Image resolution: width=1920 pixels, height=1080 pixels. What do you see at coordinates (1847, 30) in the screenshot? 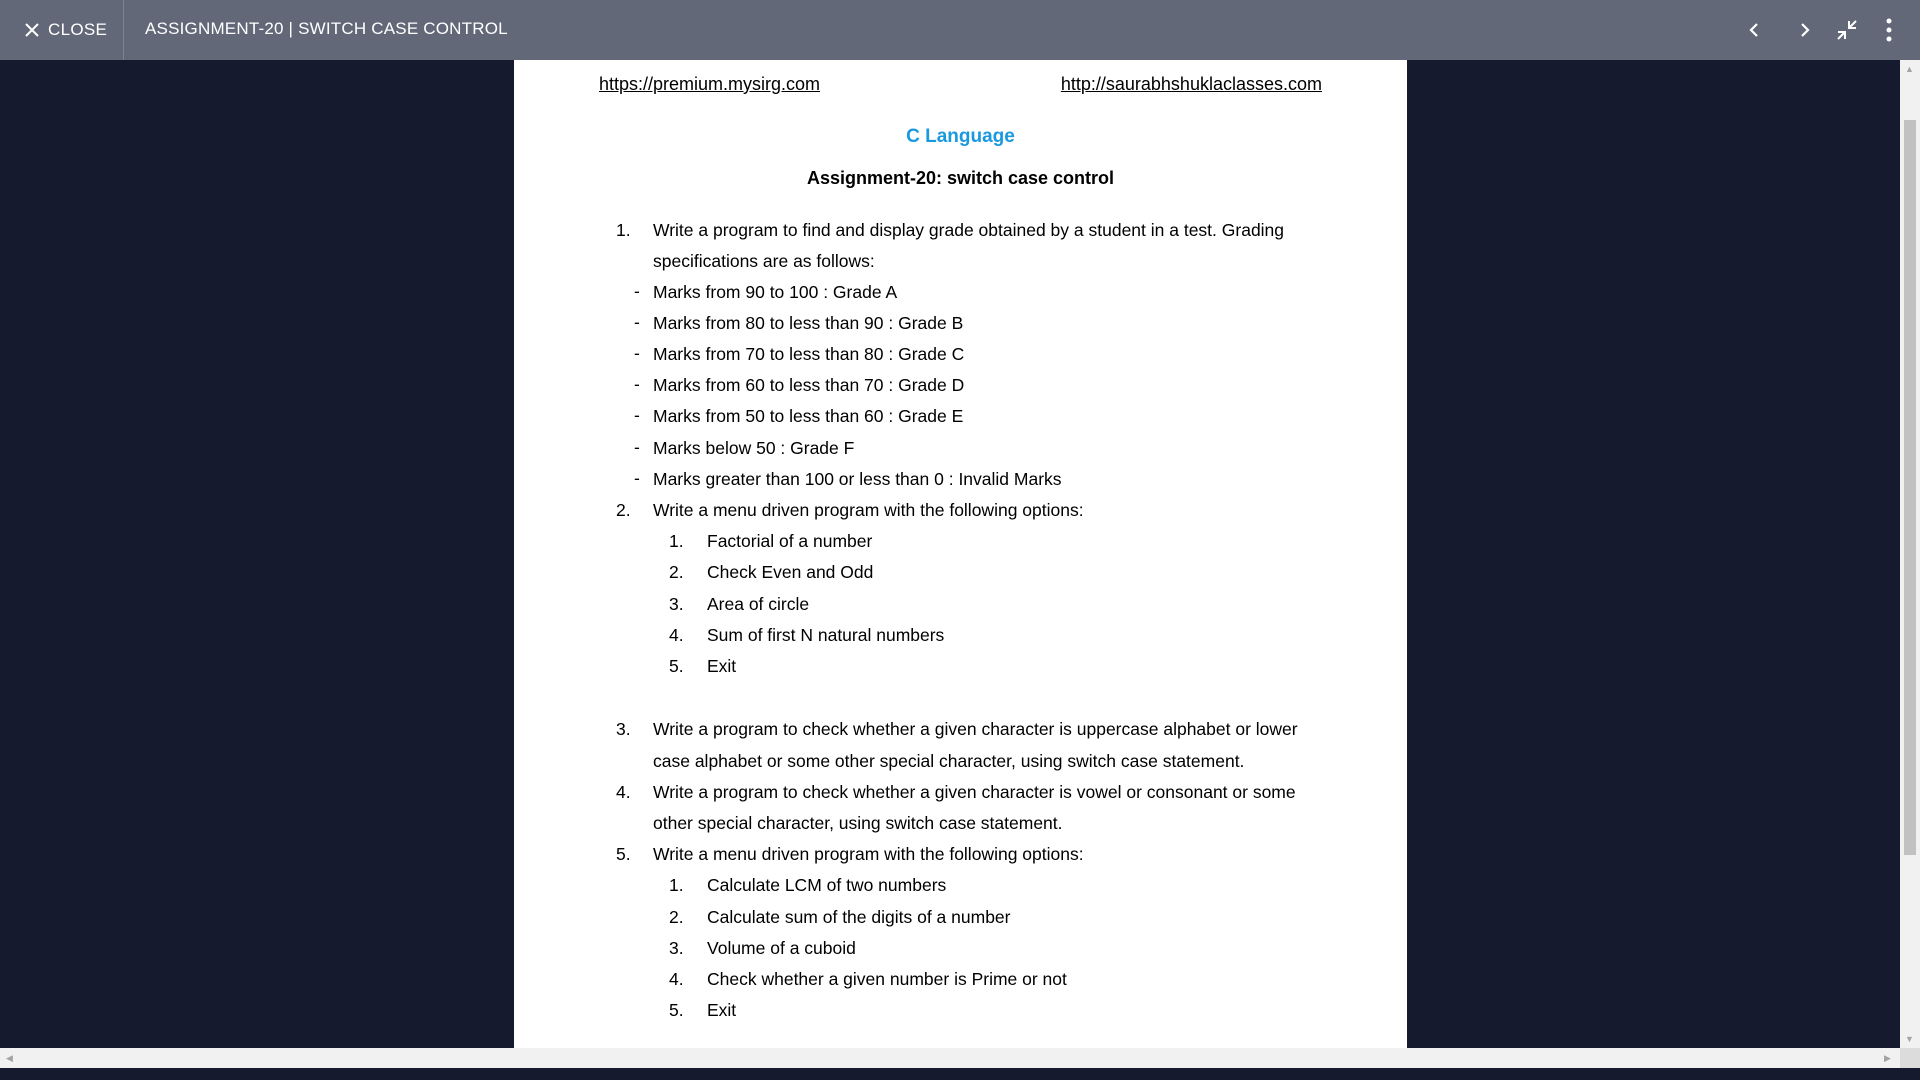
I see `exit-fullscreen-icon` at bounding box center [1847, 30].